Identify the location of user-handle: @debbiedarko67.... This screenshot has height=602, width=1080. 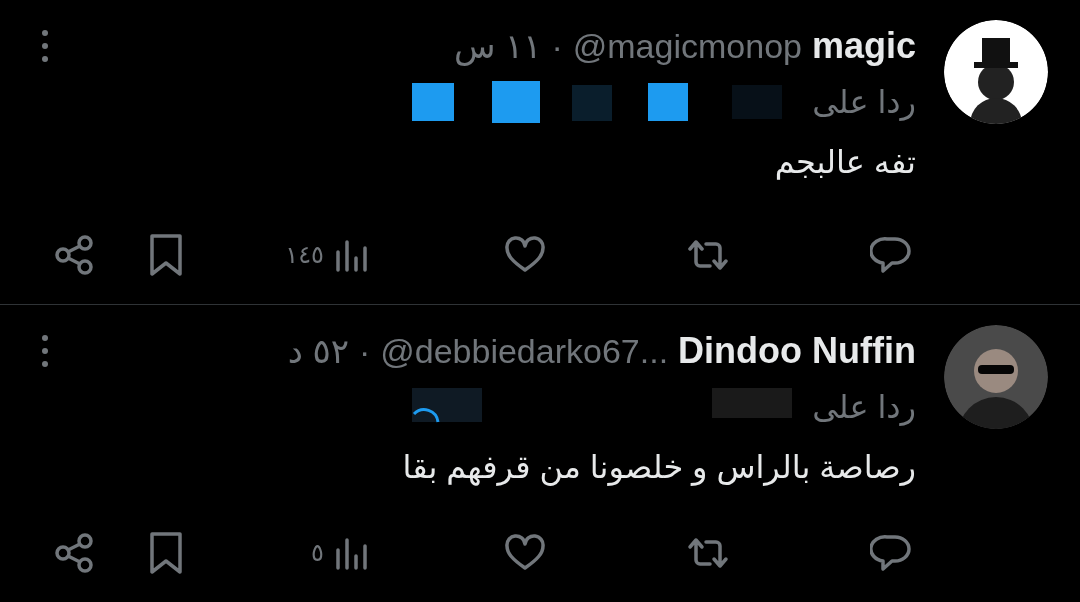
(524, 351).